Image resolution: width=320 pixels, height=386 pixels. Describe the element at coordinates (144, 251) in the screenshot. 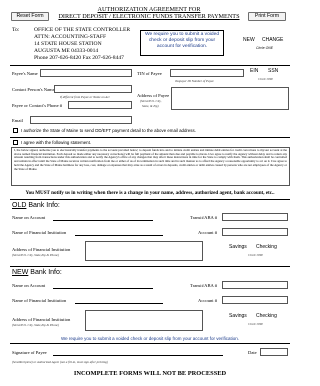

I see `old-address-field` at that location.